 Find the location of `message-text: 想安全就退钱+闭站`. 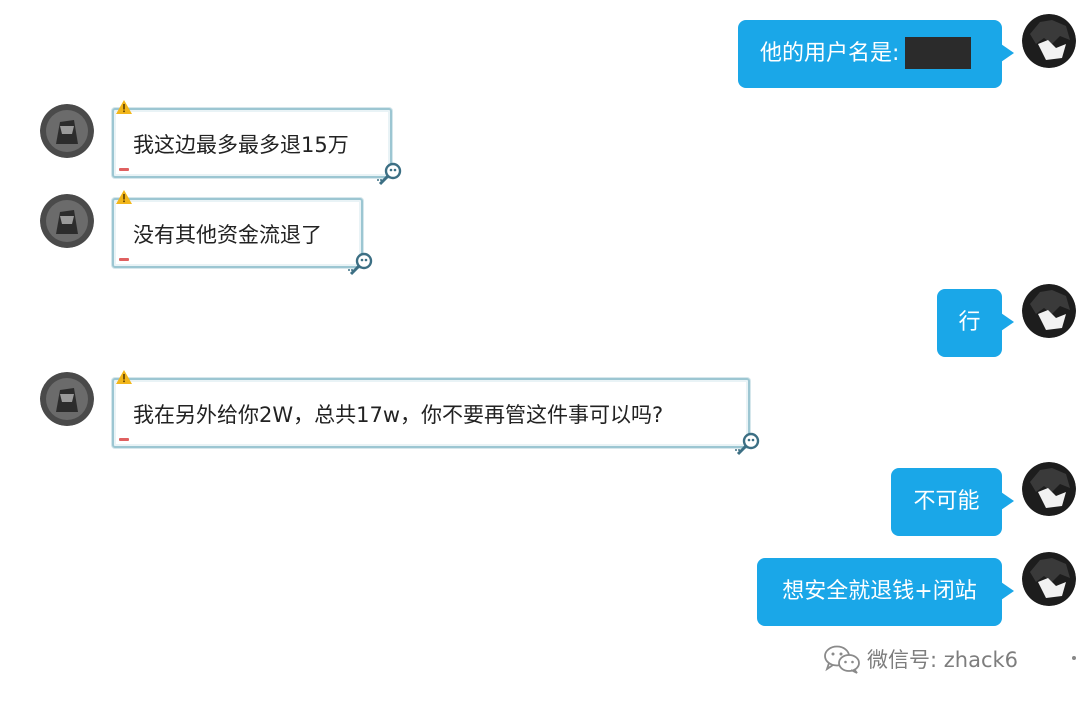

message-text: 想安全就退钱+闭站 is located at coordinates (879, 591).